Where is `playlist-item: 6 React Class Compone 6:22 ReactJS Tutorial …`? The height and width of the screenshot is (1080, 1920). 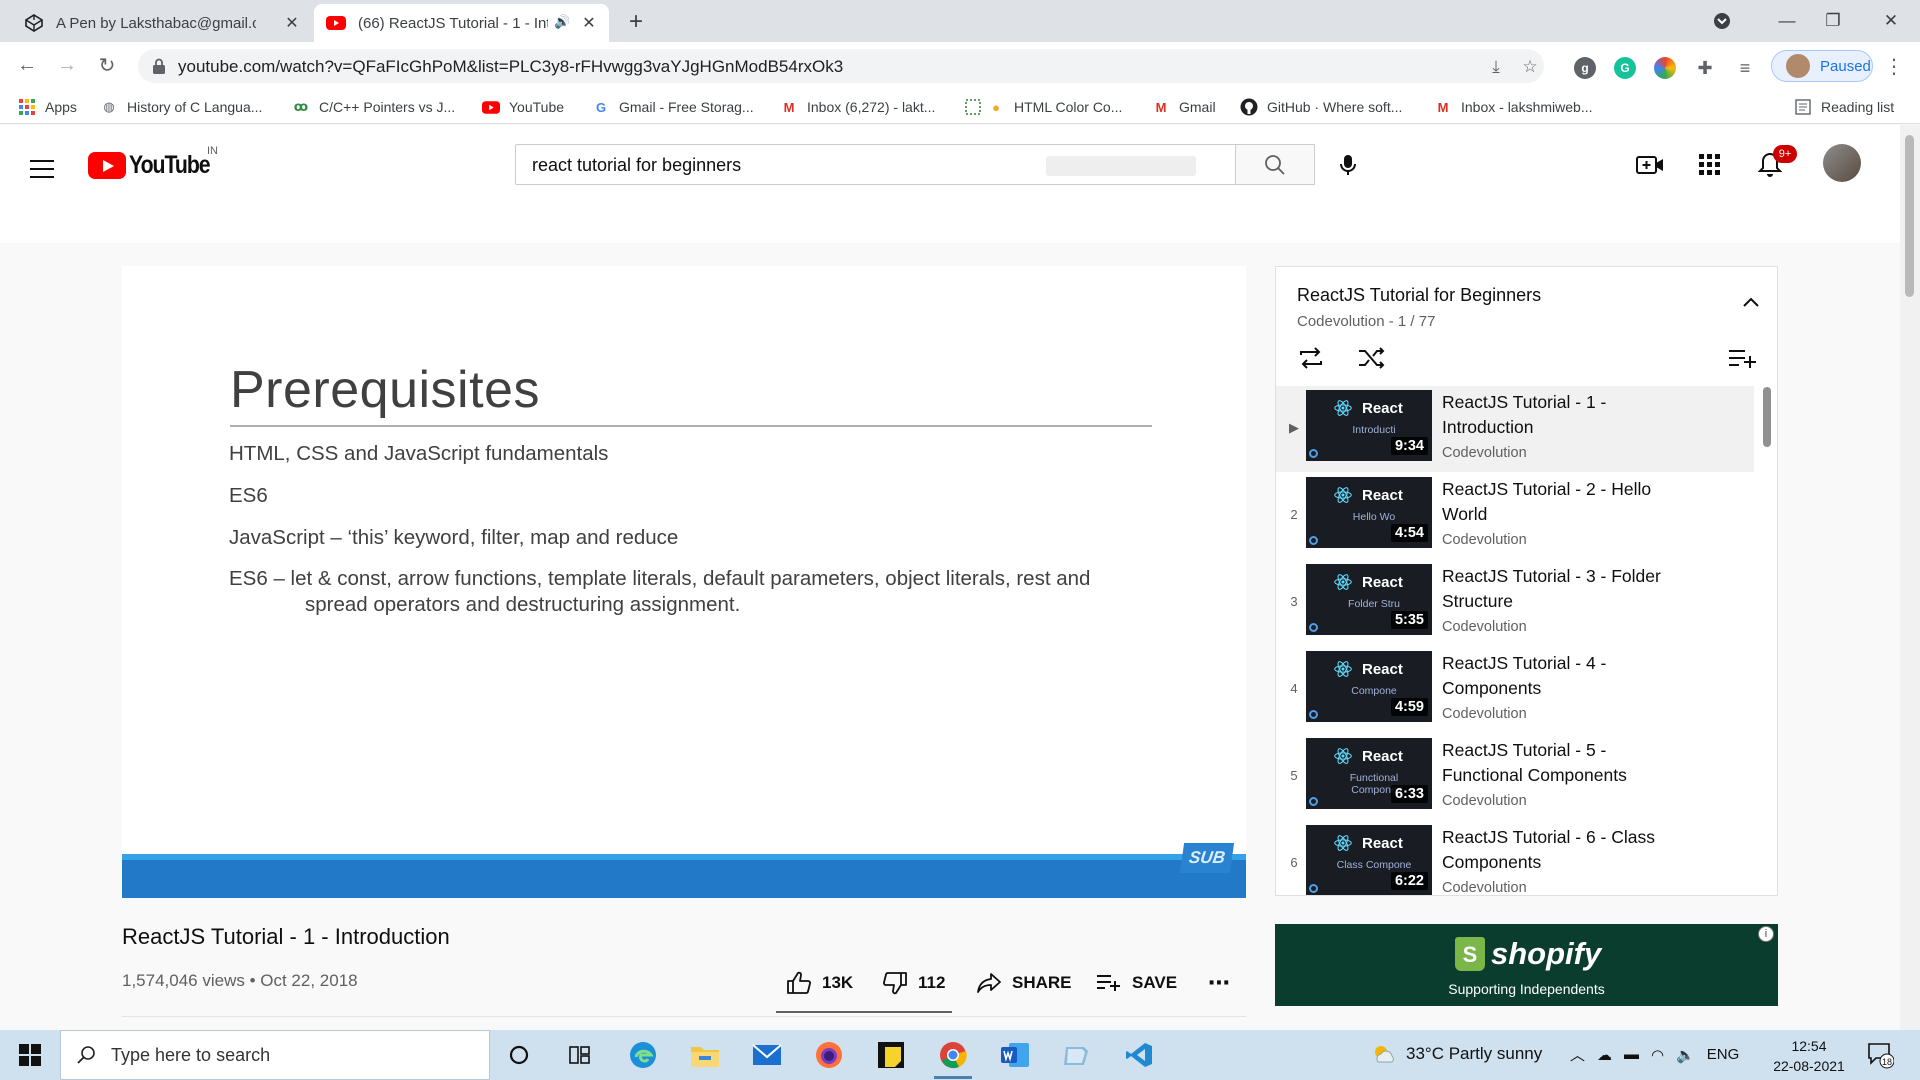
playlist-item: 6 React Class Compone 6:22 ReactJS Tutorial … is located at coordinates (1515, 858).